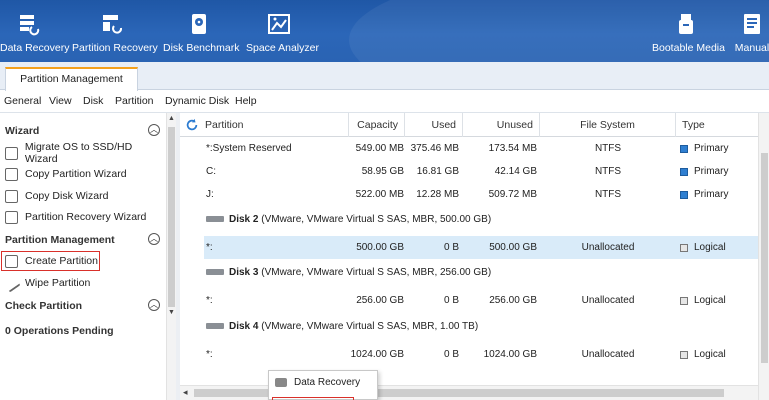 This screenshot has width=769, height=400. What do you see at coordinates (249, 148) in the screenshot?
I see `cell-partition: *:System Reserved` at bounding box center [249, 148].